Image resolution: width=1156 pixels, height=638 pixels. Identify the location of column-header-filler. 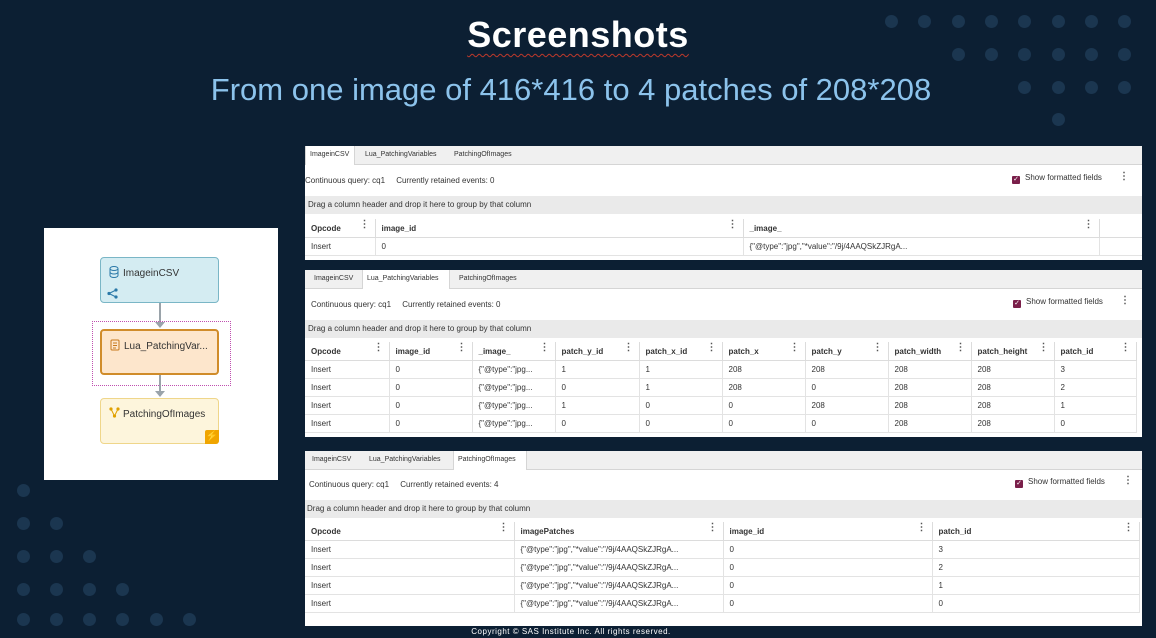
(1120, 228).